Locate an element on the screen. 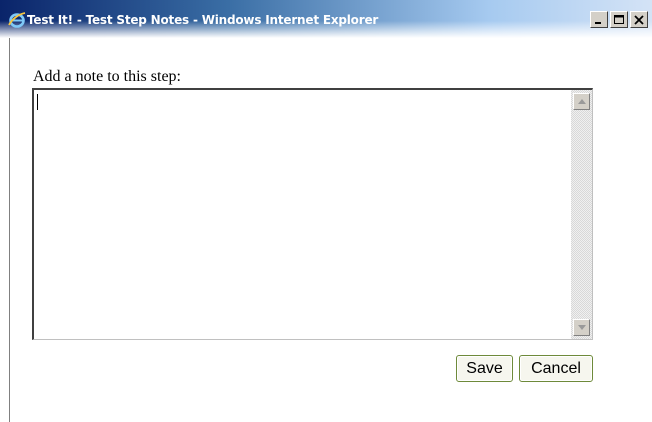  vertical-scrollbar is located at coordinates (581, 214).